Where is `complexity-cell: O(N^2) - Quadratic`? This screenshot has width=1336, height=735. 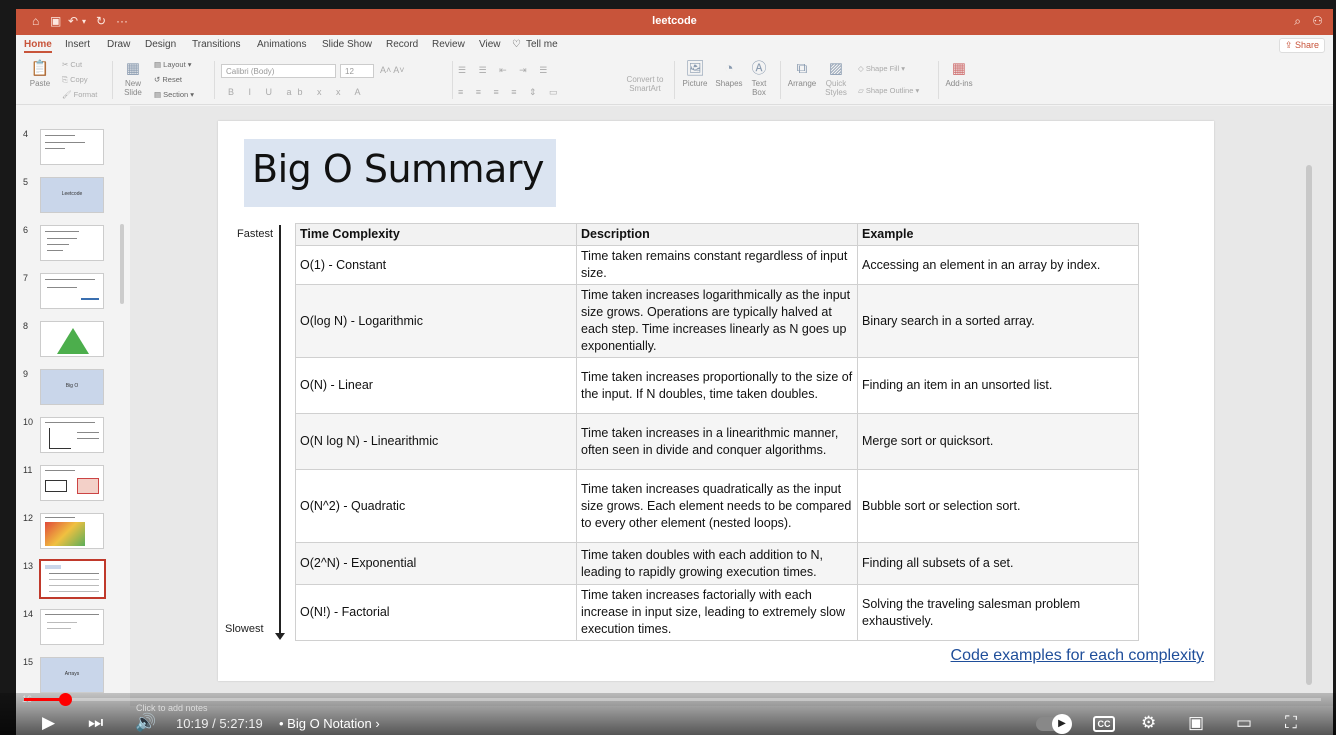
complexity-cell: O(N^2) - Quadratic is located at coordinates (436, 506).